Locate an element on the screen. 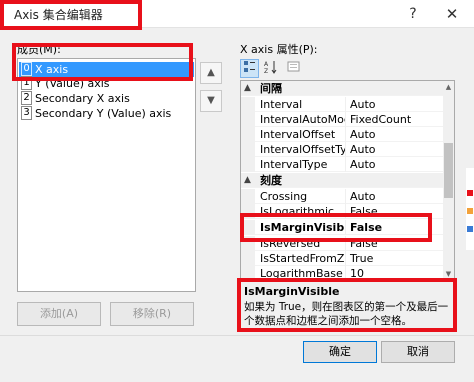 Image resolution: width=474 pixels, height=382 pixels. highlight-box-members is located at coordinates (102, 62).